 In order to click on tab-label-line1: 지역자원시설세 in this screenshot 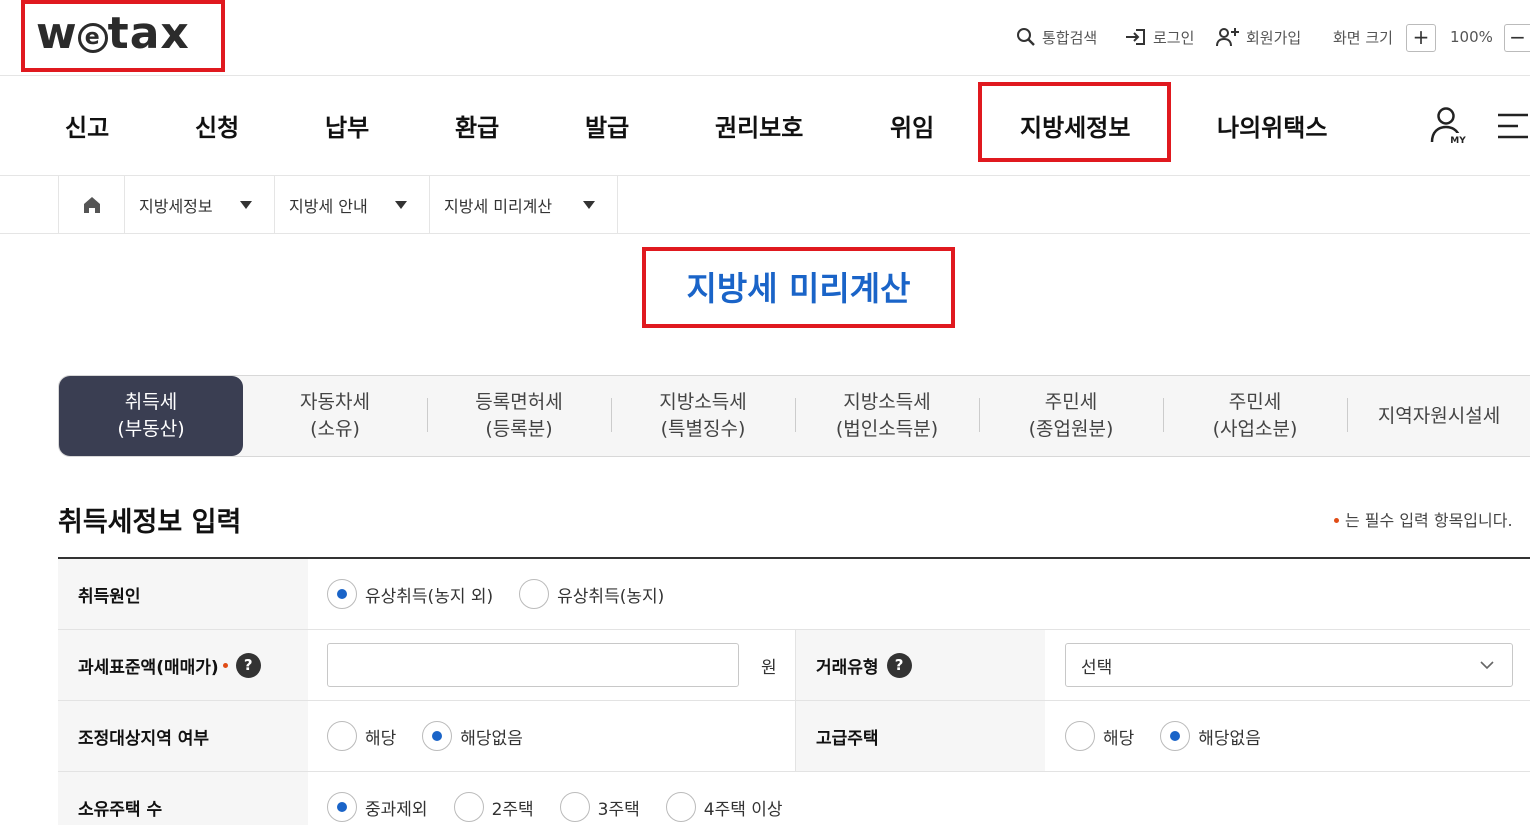, I will do `click(1439, 415)`.